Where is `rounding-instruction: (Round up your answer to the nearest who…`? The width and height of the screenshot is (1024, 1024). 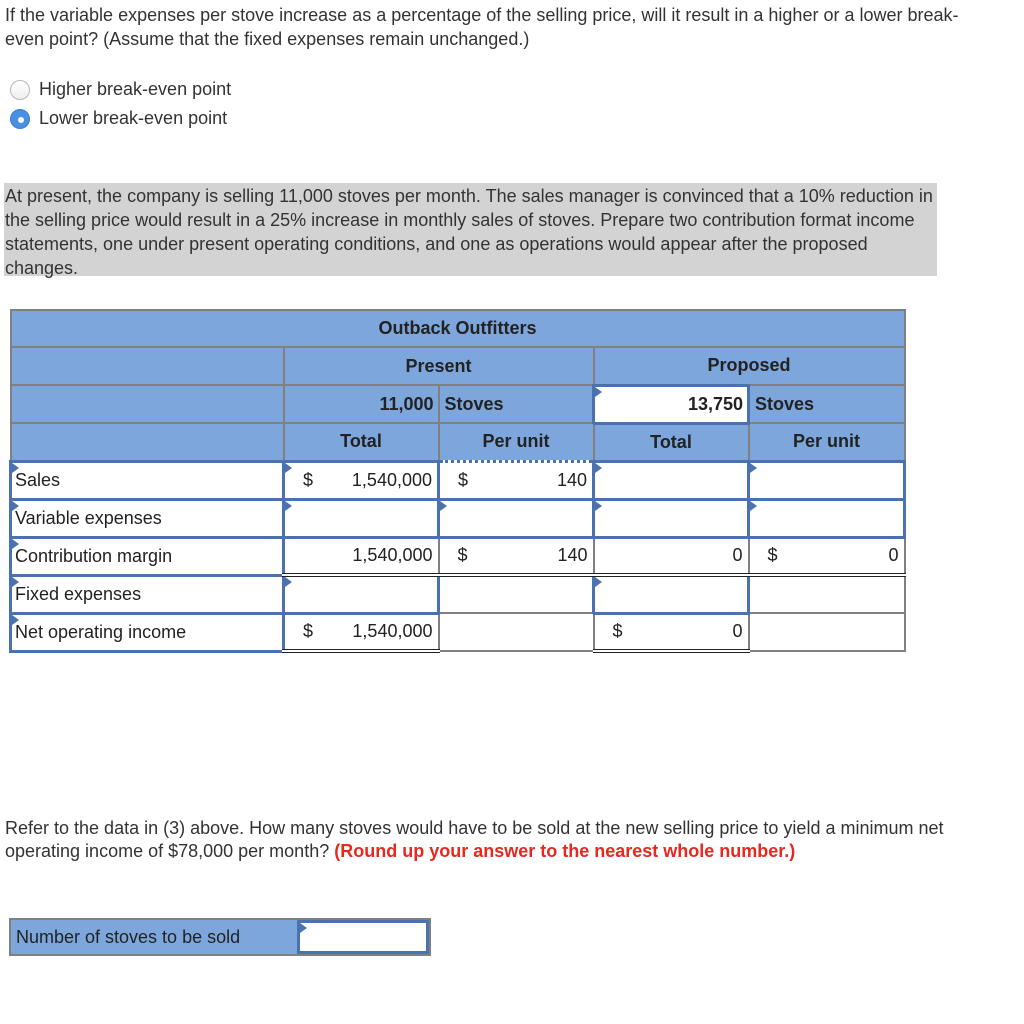 rounding-instruction: (Round up your answer to the nearest who… is located at coordinates (565, 851).